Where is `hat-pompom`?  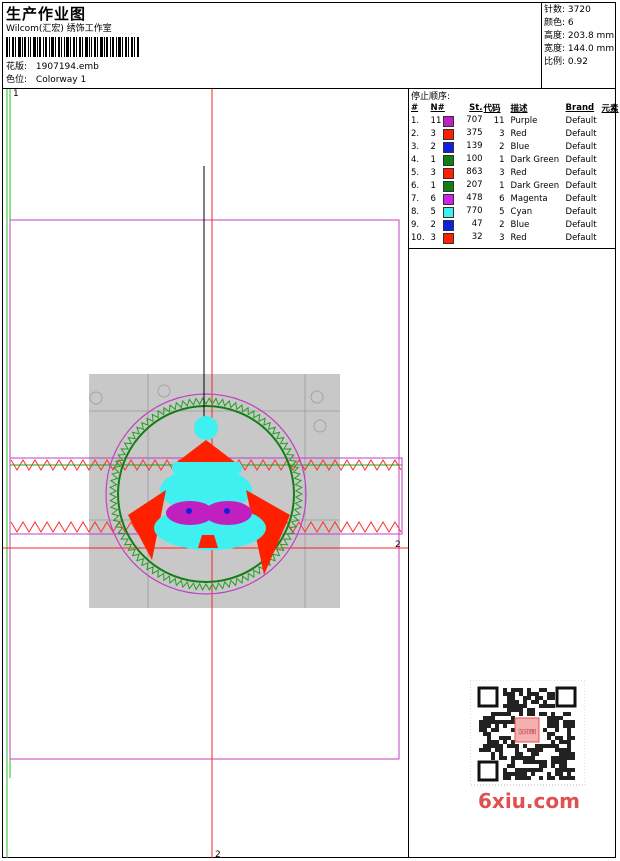
hat-pompom is located at coordinates (206, 428).